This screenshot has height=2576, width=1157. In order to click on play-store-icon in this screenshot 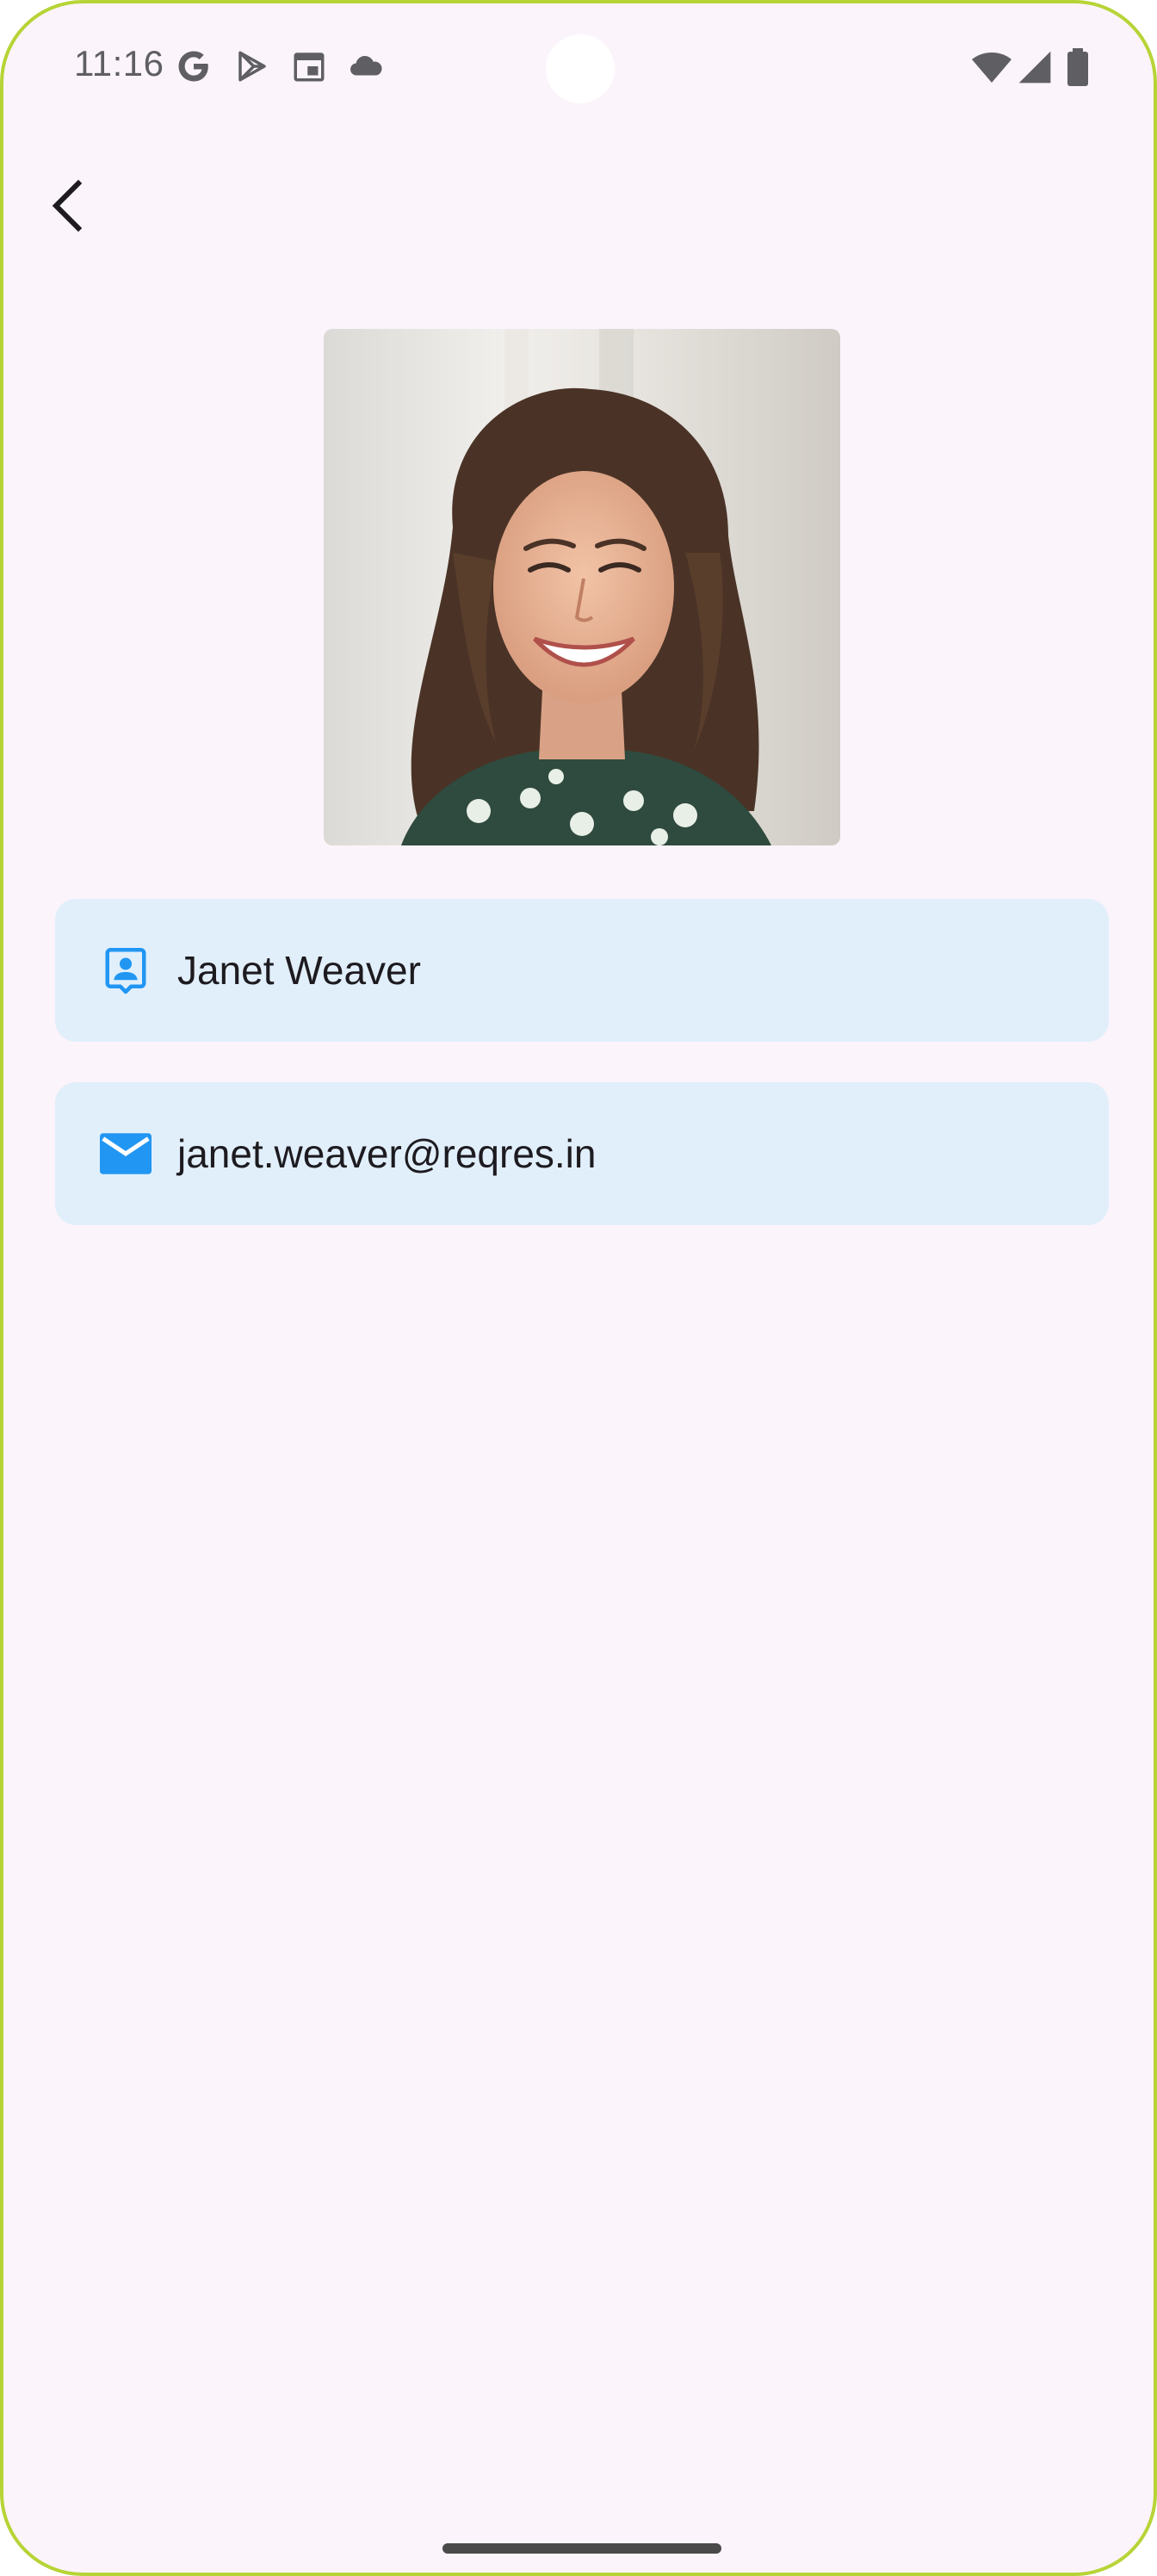, I will do `click(252, 66)`.